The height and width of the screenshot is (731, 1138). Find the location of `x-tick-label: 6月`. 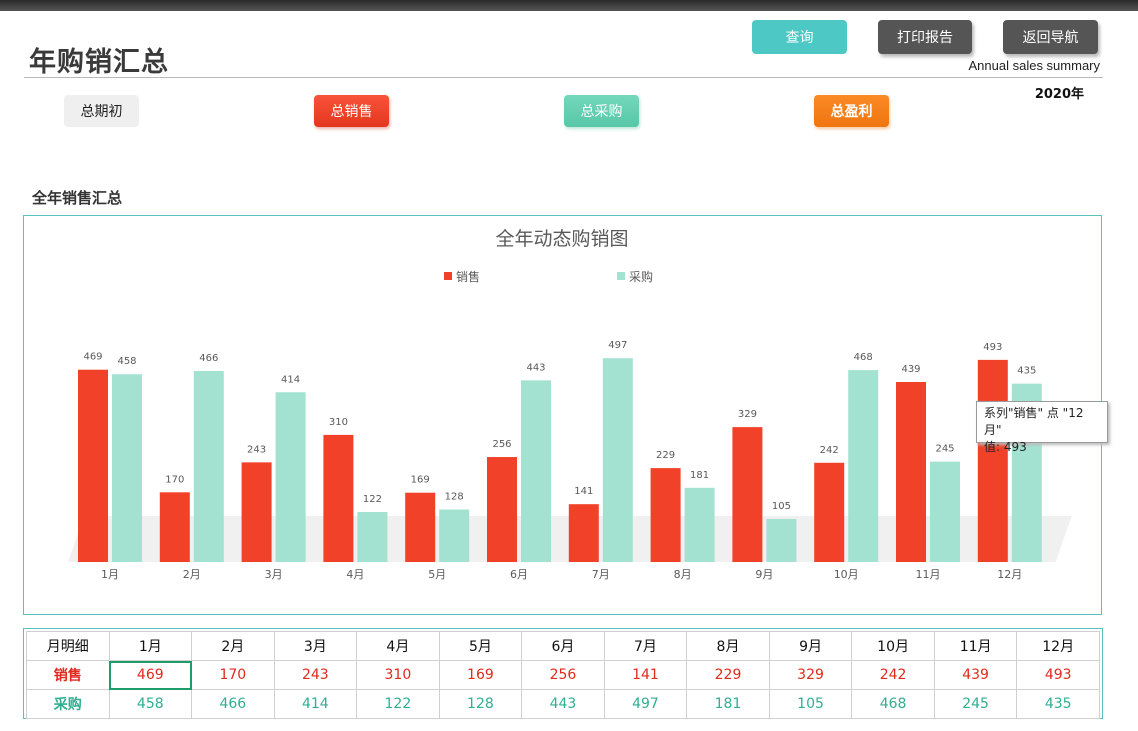

x-tick-label: 6月 is located at coordinates (519, 574).